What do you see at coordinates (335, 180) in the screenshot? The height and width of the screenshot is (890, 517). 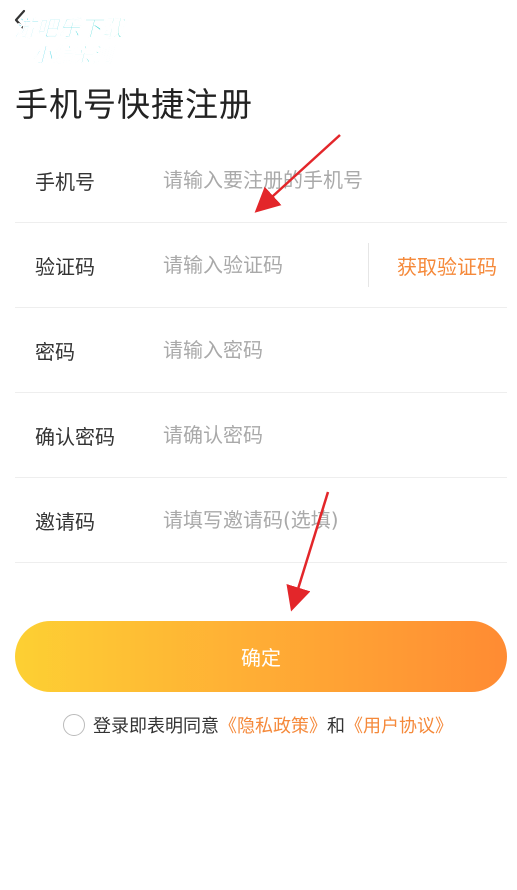 I see `phone-input` at bounding box center [335, 180].